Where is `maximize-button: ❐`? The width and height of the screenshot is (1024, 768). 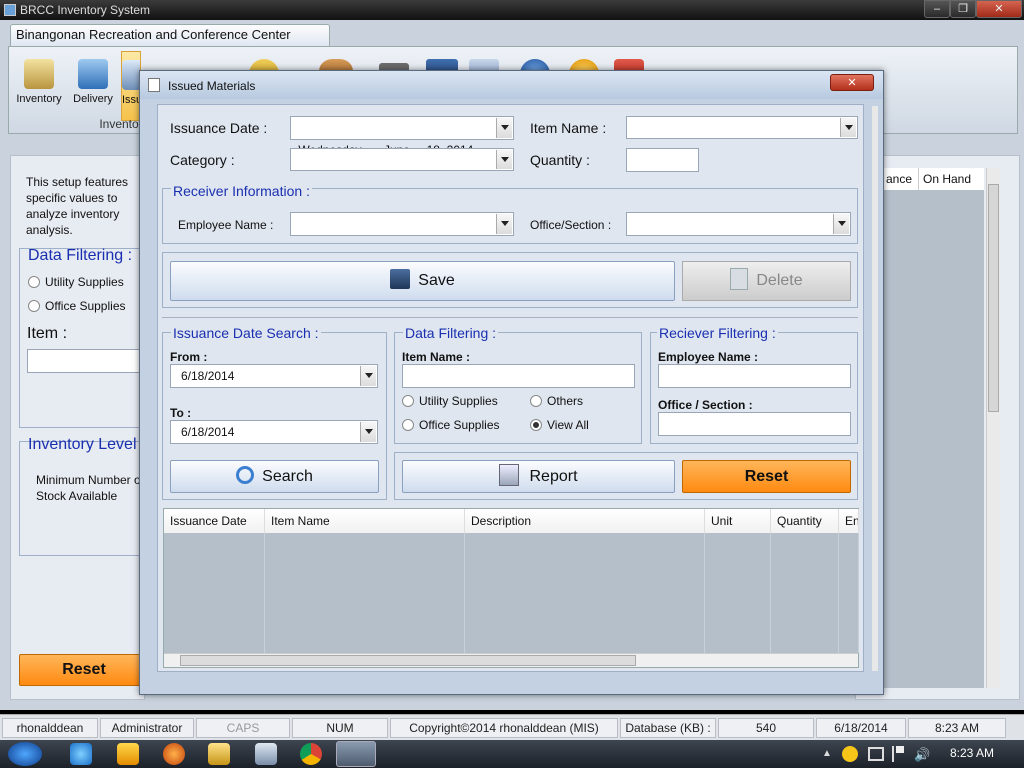
maximize-button: ❐ is located at coordinates (963, 9).